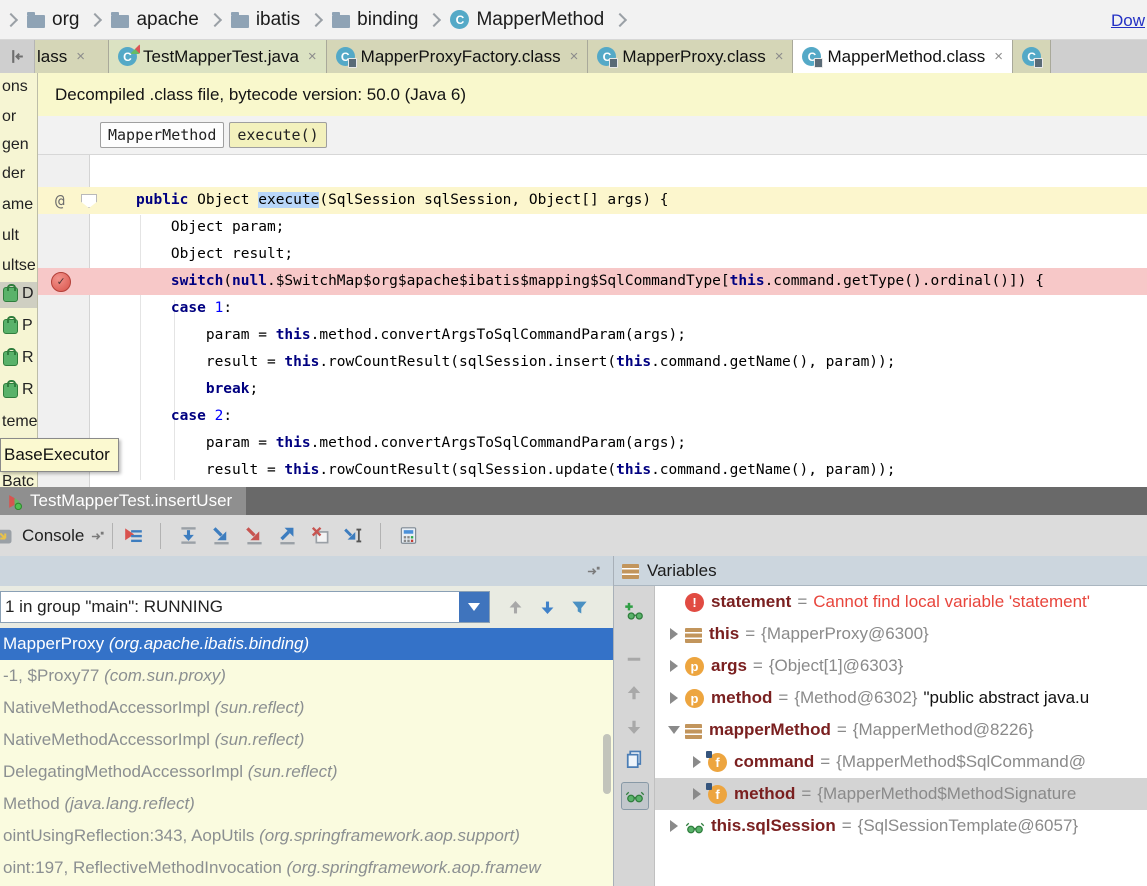  I want to click on variable-row-command: f command = {MapperMethod$SqlCommand@, so click(901, 762).